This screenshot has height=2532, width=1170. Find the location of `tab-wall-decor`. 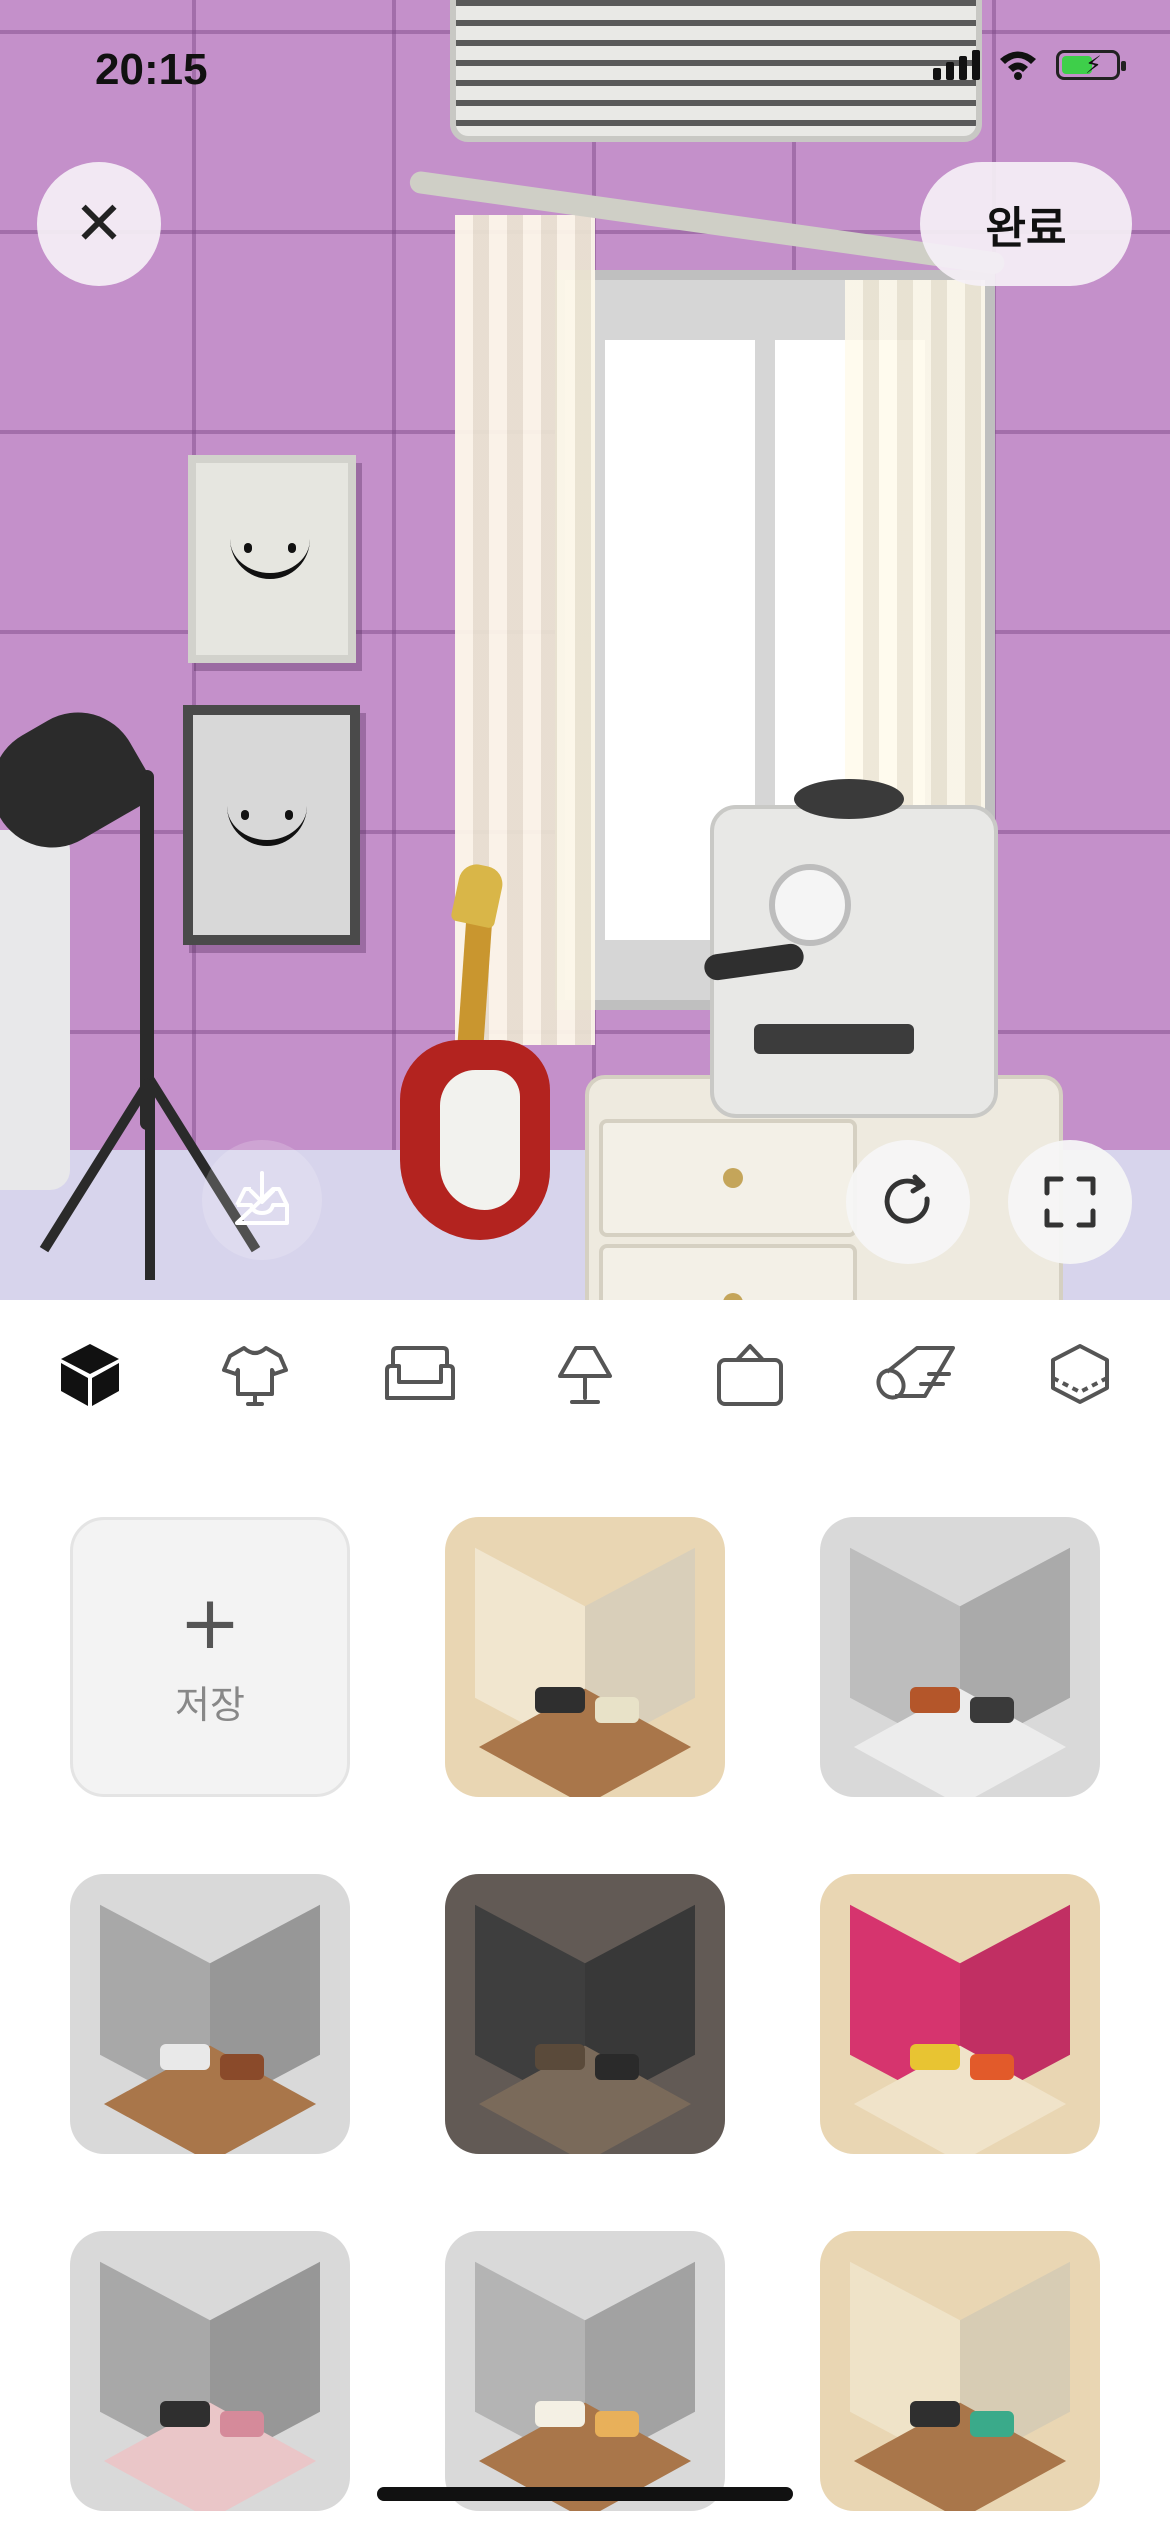

tab-wall-decor is located at coordinates (750, 1375).